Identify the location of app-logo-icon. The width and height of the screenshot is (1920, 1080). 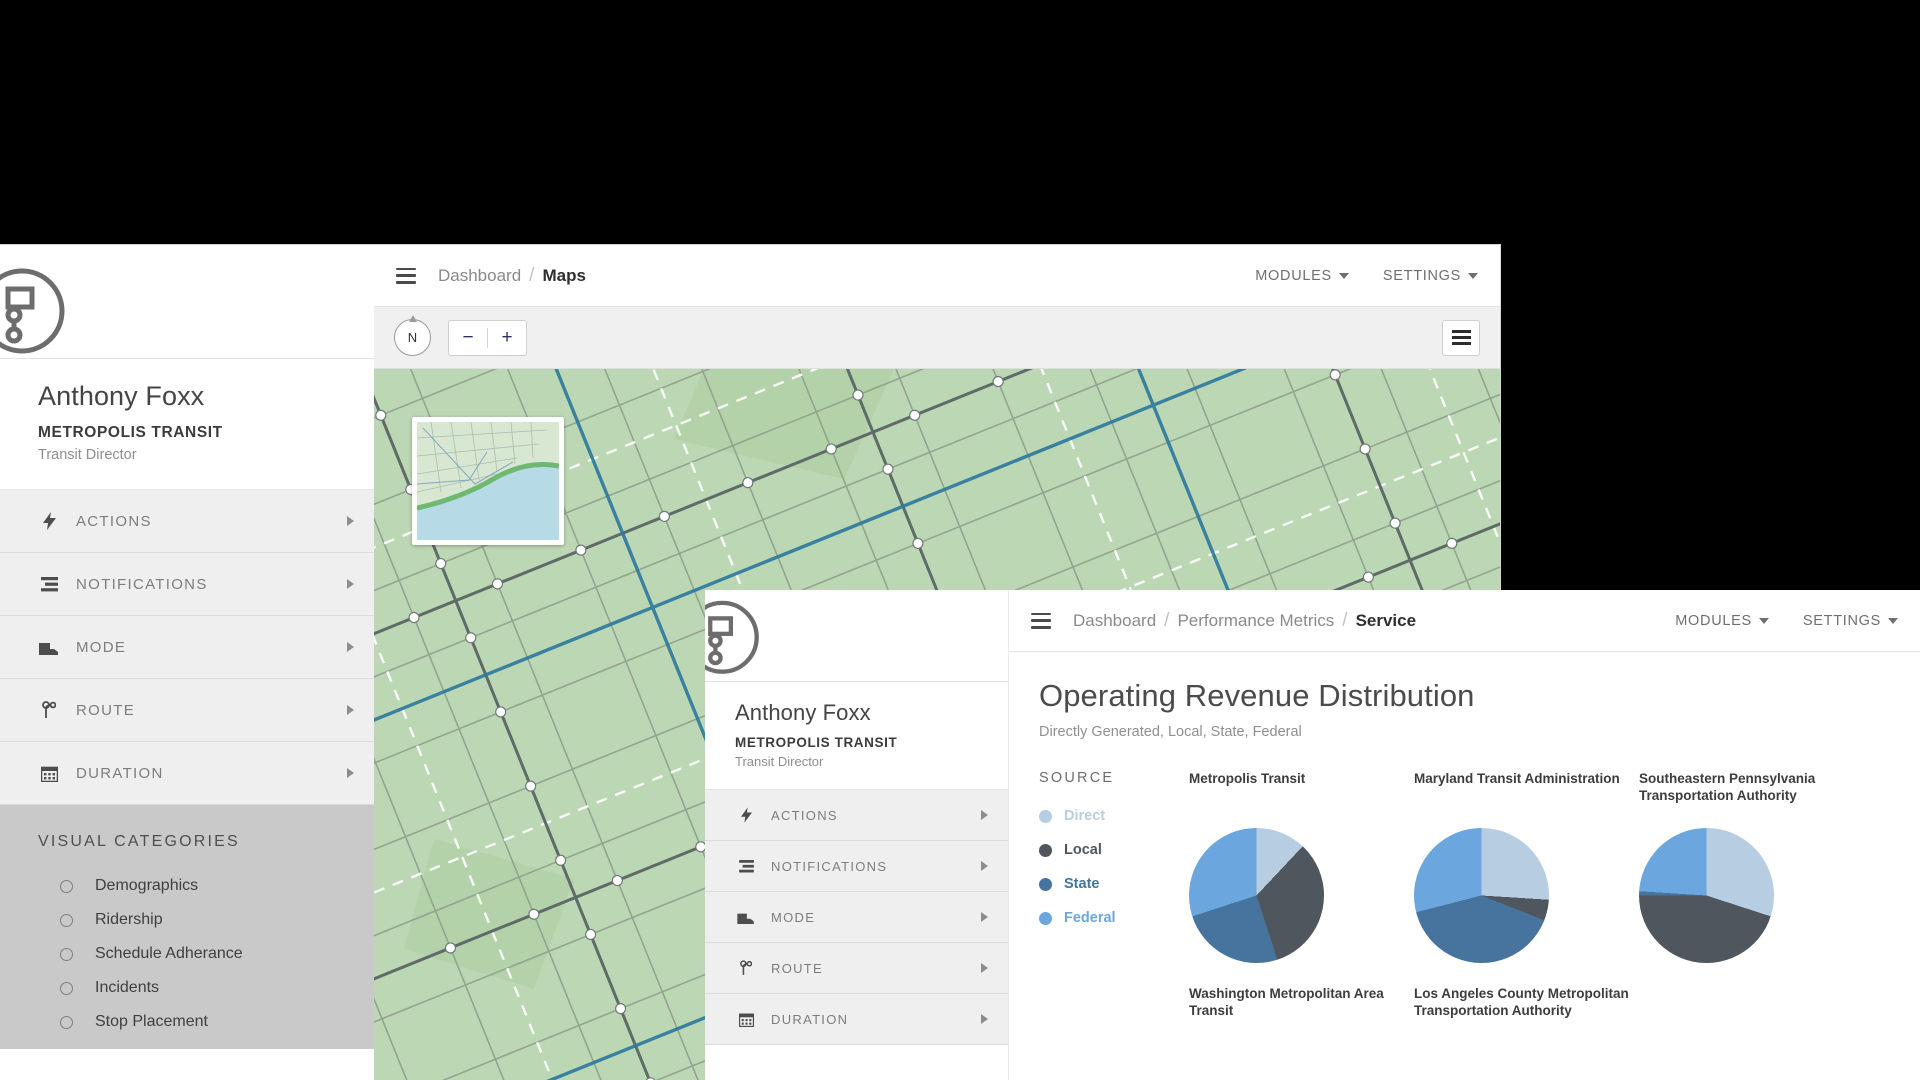
(47, 313).